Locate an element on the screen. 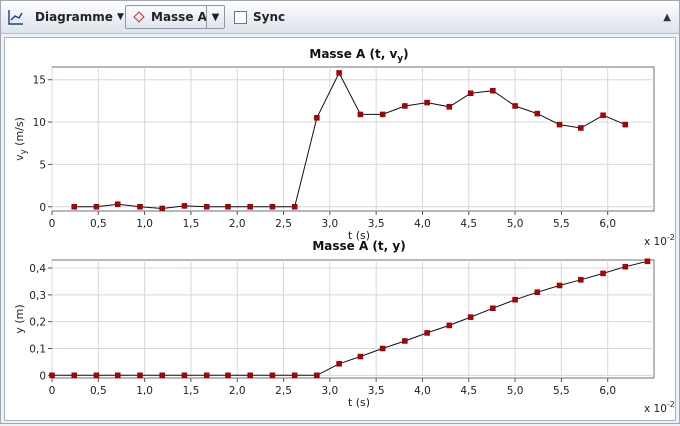  y-tick-label: 5 is located at coordinates (42, 165).